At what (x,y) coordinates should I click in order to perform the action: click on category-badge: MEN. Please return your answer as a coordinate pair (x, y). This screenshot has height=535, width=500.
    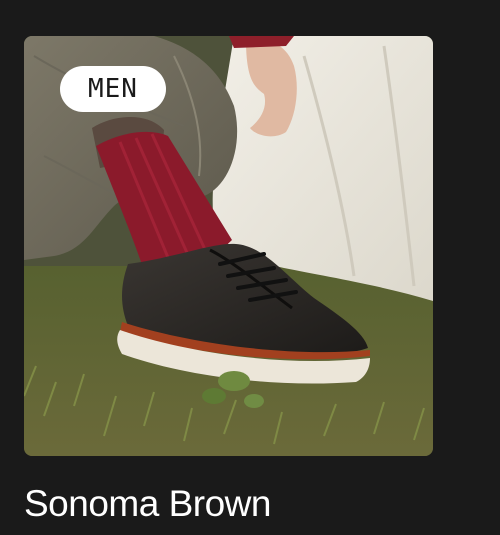
    Looking at the image, I should click on (113, 89).